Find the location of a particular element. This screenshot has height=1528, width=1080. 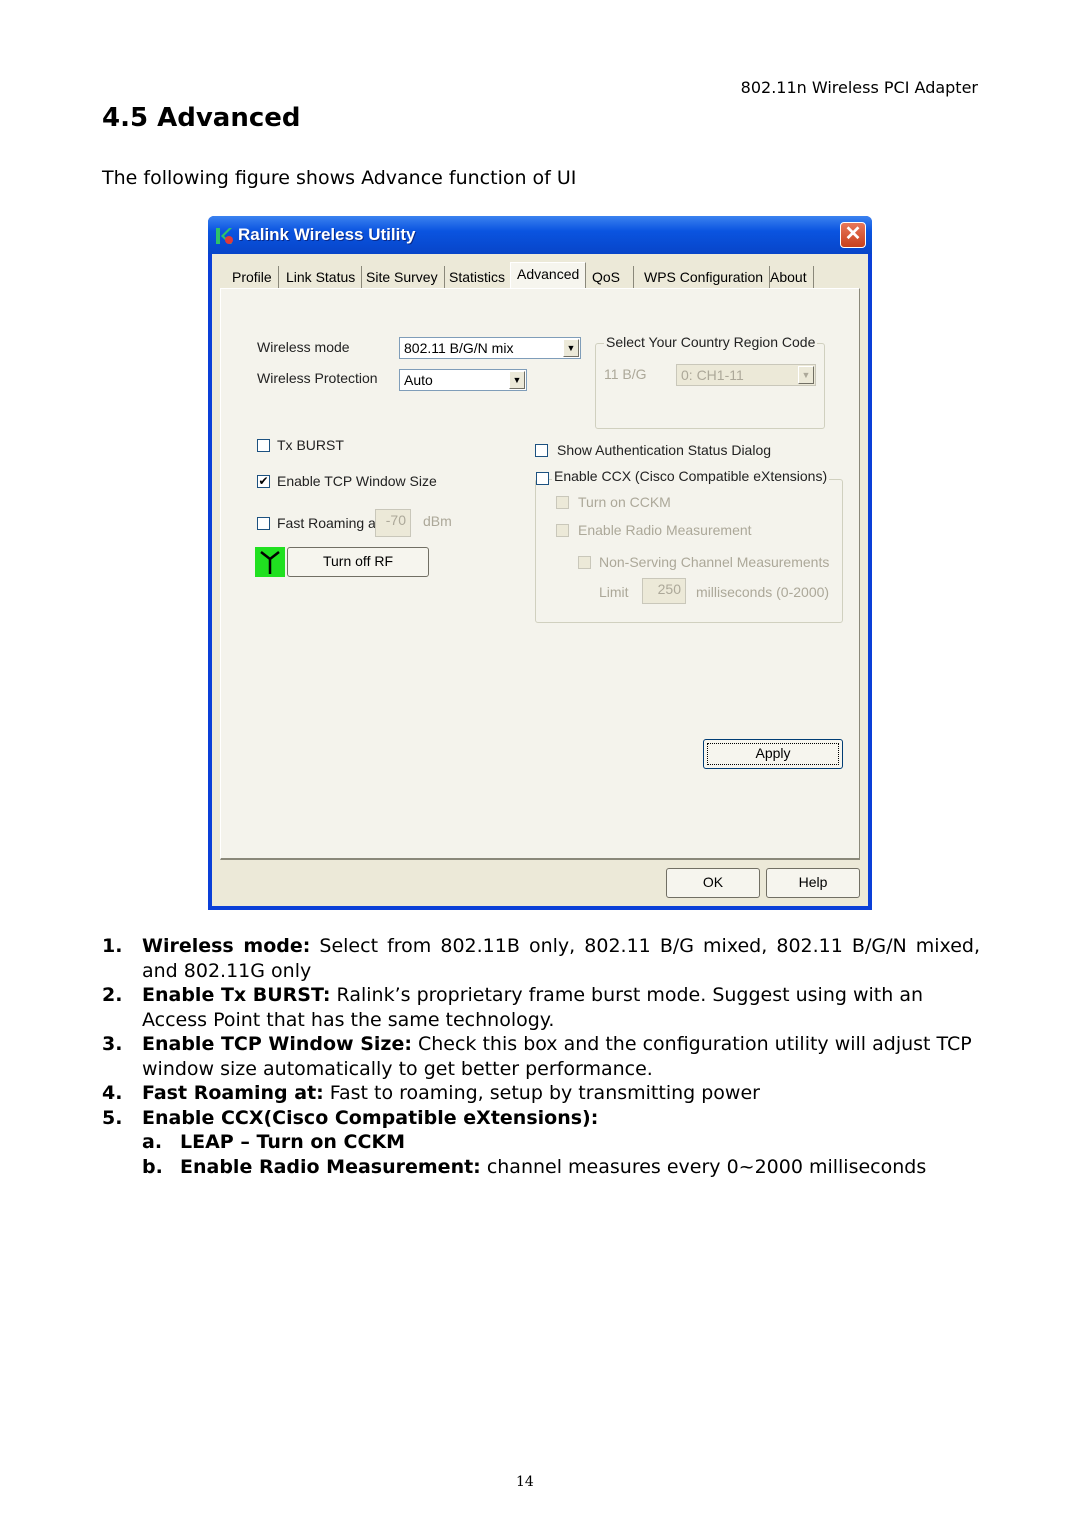

focus-ring is located at coordinates (773, 754).